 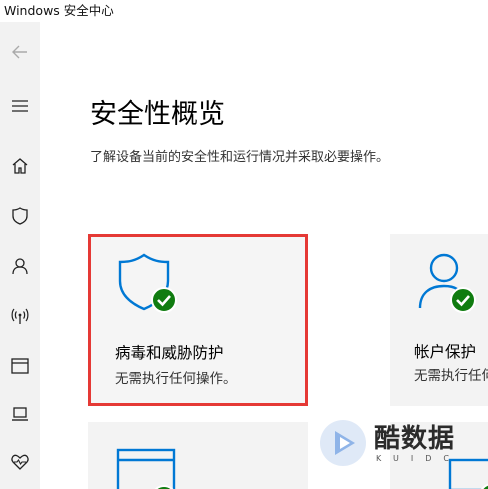 I want to click on watermark-sub: KUIDC, so click(x=418, y=458).